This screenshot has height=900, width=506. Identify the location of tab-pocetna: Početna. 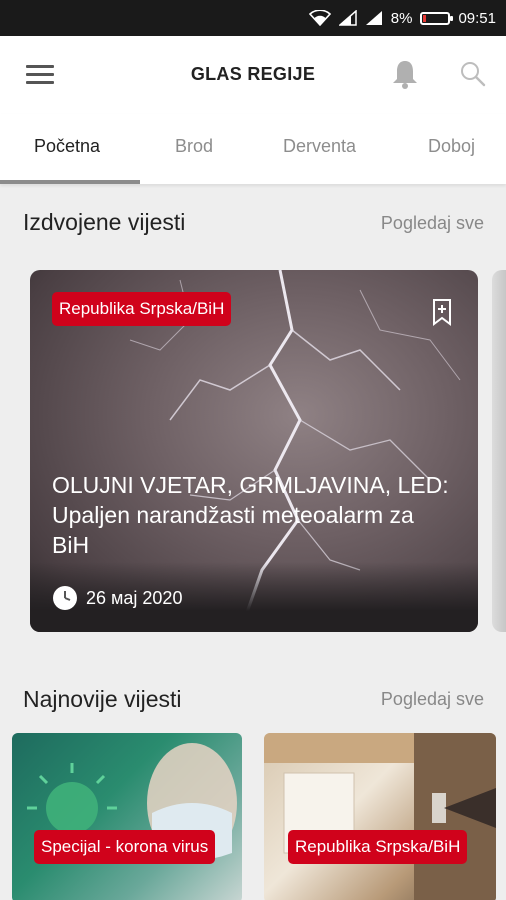
(67, 146).